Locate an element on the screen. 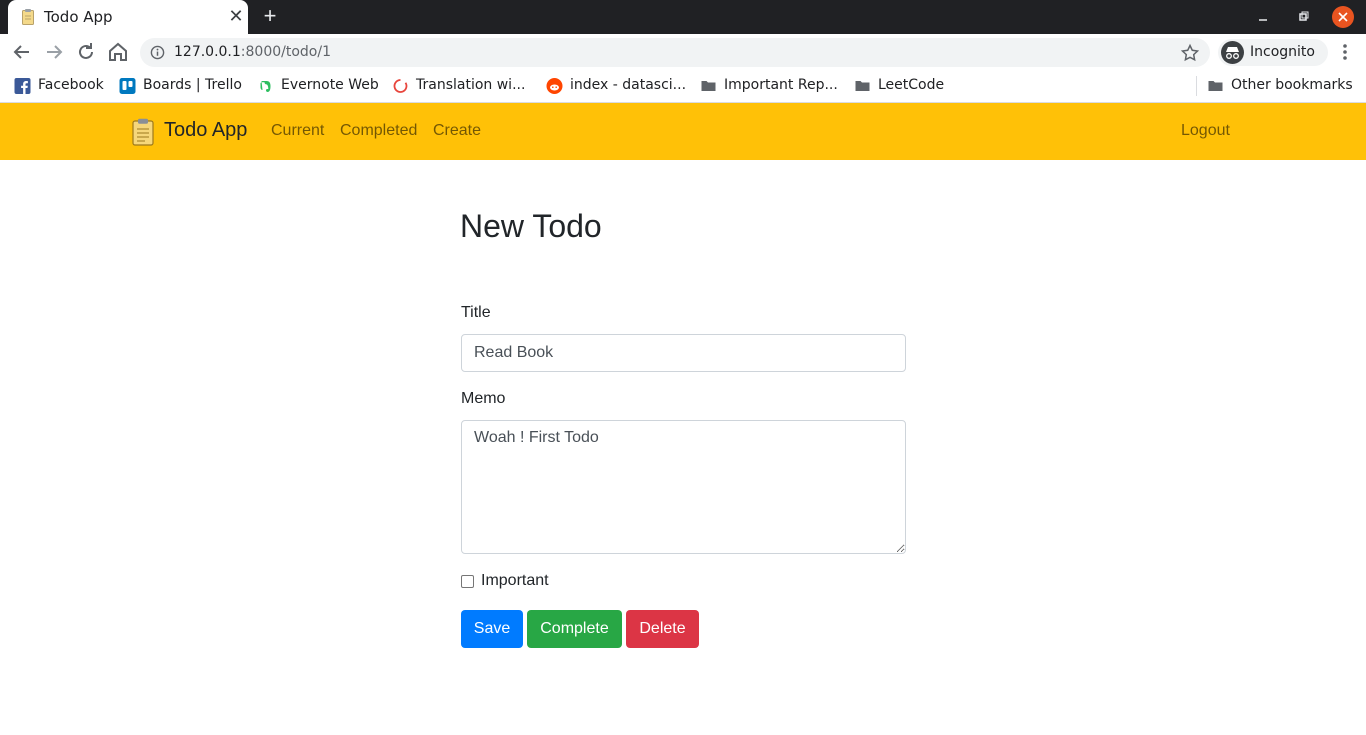 The width and height of the screenshot is (1366, 735). translation-icon is located at coordinates (400, 86).